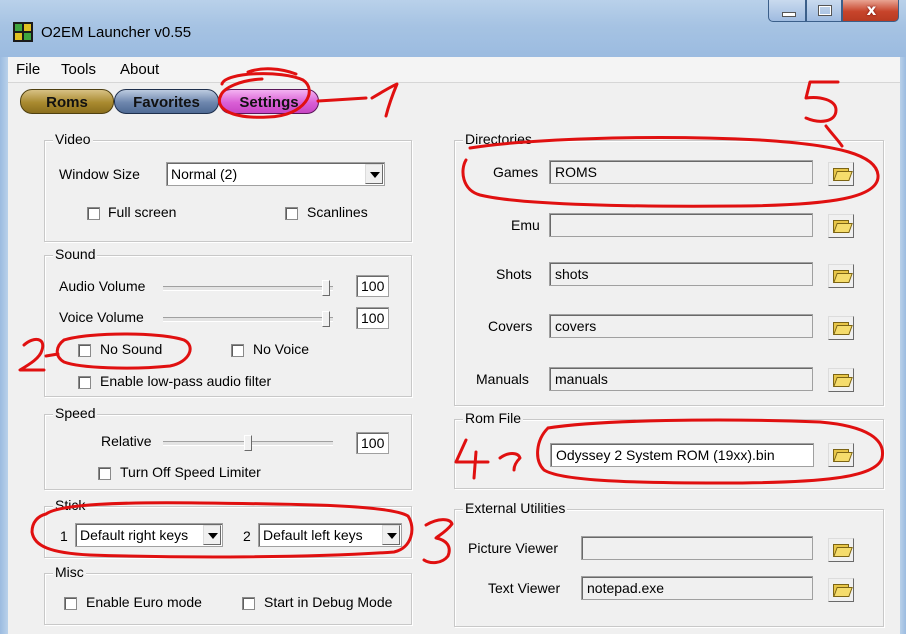 This screenshot has height=634, width=906. What do you see at coordinates (903, 345) in the screenshot?
I see `window-frame-right` at bounding box center [903, 345].